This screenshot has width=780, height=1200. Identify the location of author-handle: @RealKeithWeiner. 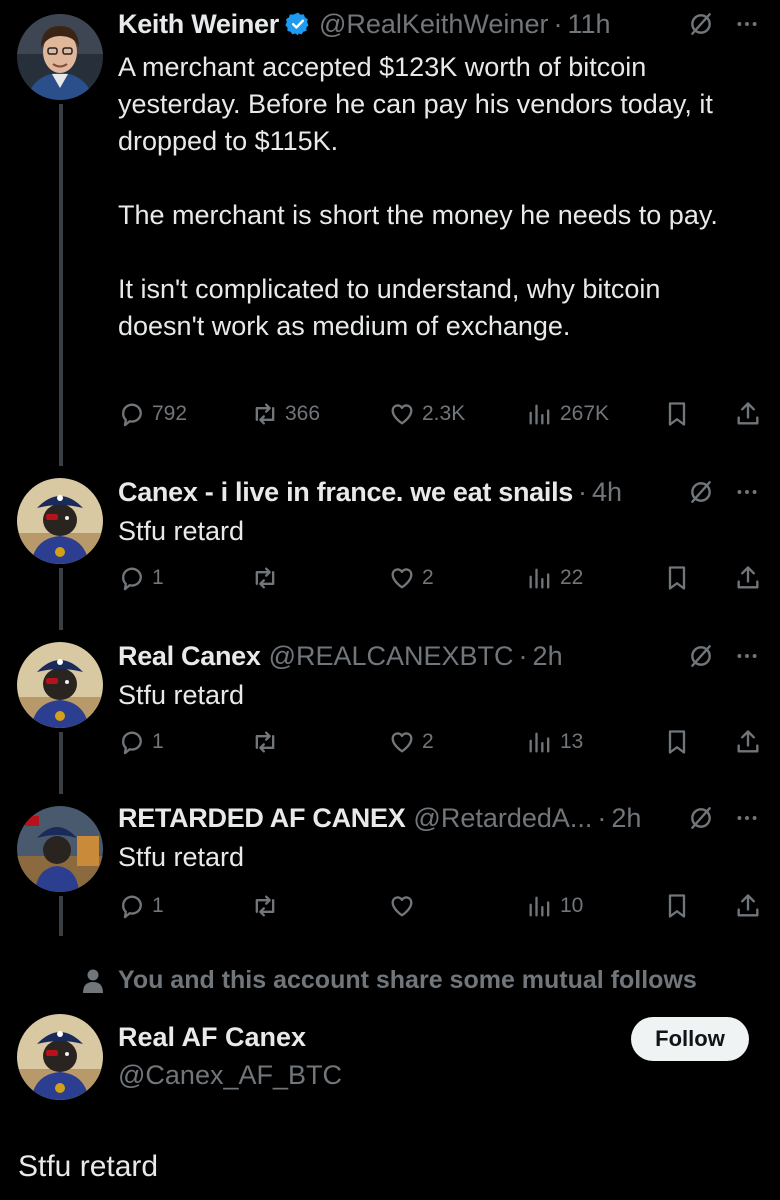
(434, 24).